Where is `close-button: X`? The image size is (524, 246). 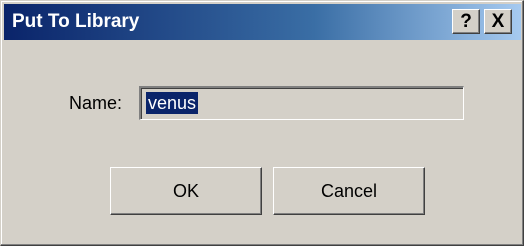
close-button: X is located at coordinates (498, 21).